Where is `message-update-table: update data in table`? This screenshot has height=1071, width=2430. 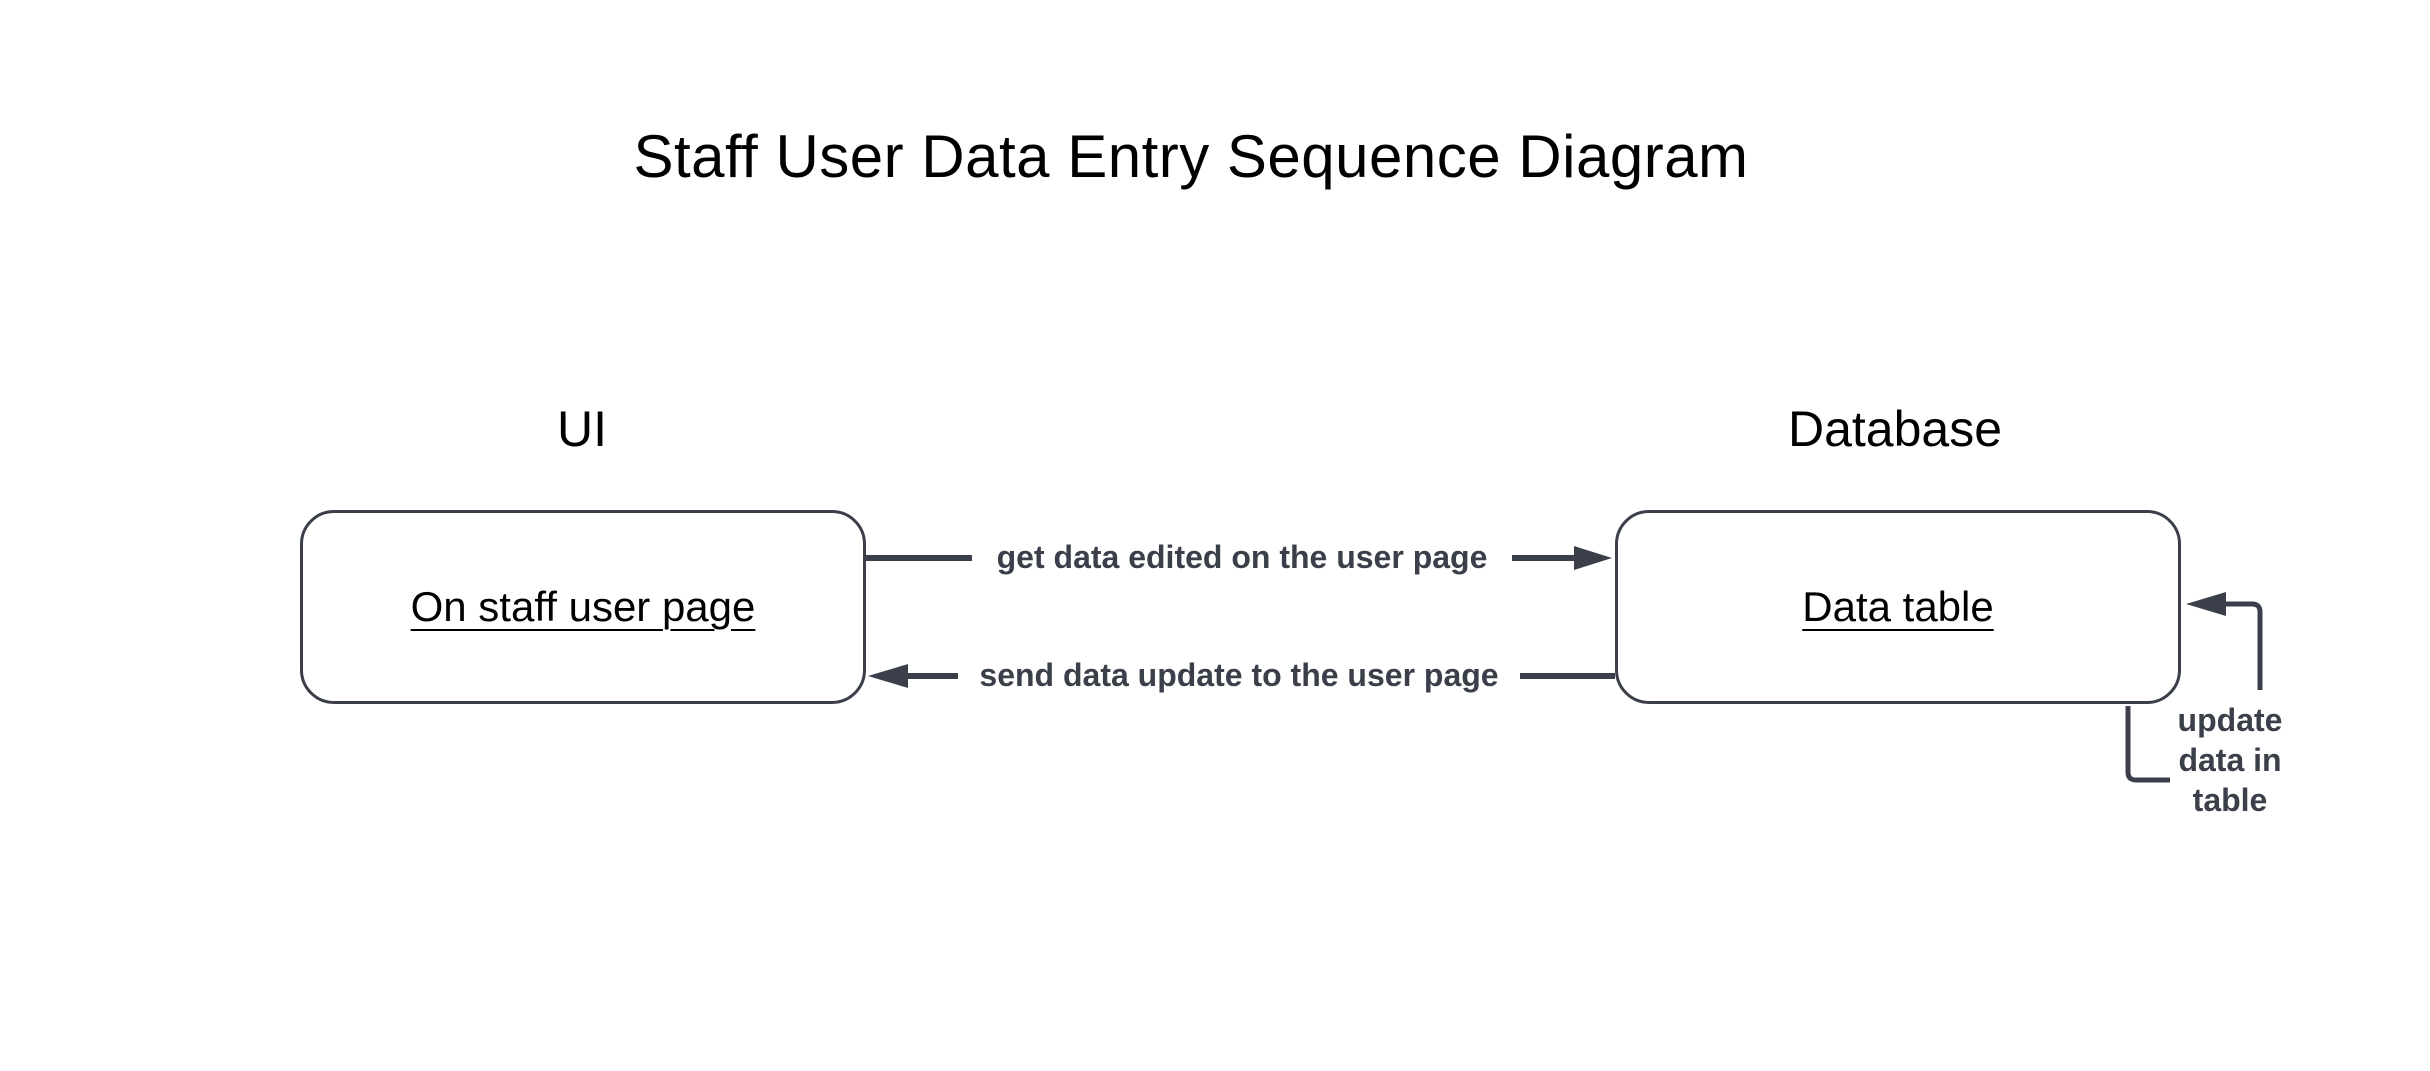
message-update-table: update data in table is located at coordinates (2230, 760).